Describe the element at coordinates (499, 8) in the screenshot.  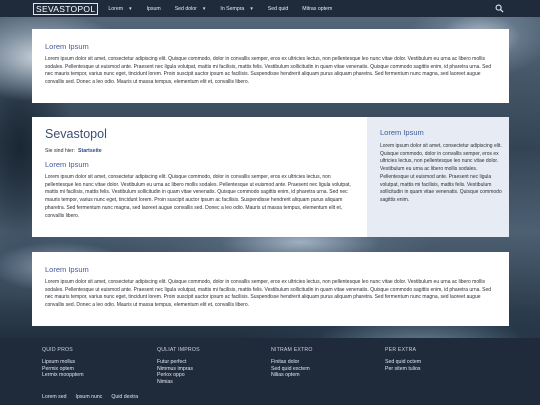
I see `search-icon` at that location.